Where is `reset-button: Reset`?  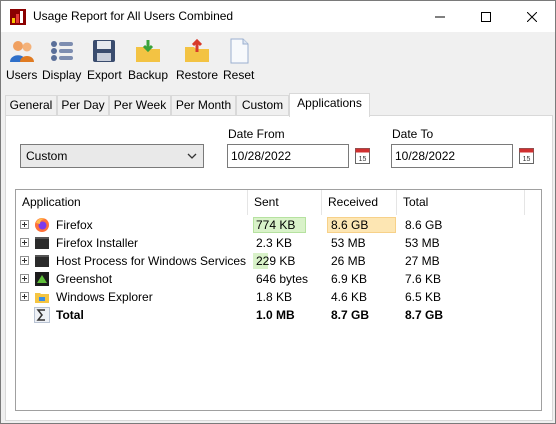 reset-button: Reset is located at coordinates (238, 60).